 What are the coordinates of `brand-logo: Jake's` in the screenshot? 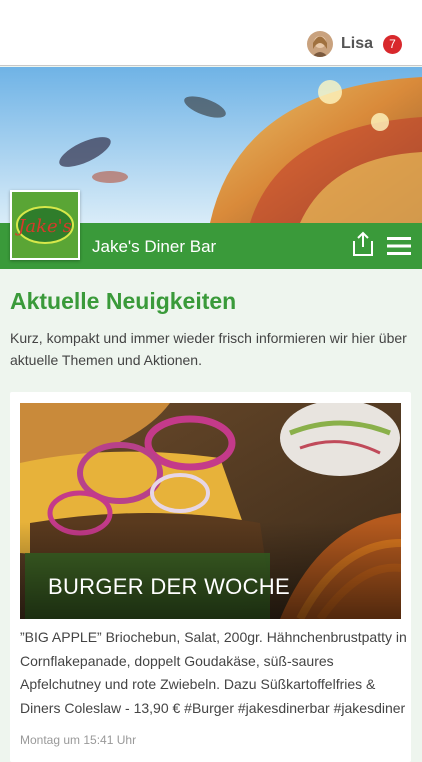 It's located at (45, 225).